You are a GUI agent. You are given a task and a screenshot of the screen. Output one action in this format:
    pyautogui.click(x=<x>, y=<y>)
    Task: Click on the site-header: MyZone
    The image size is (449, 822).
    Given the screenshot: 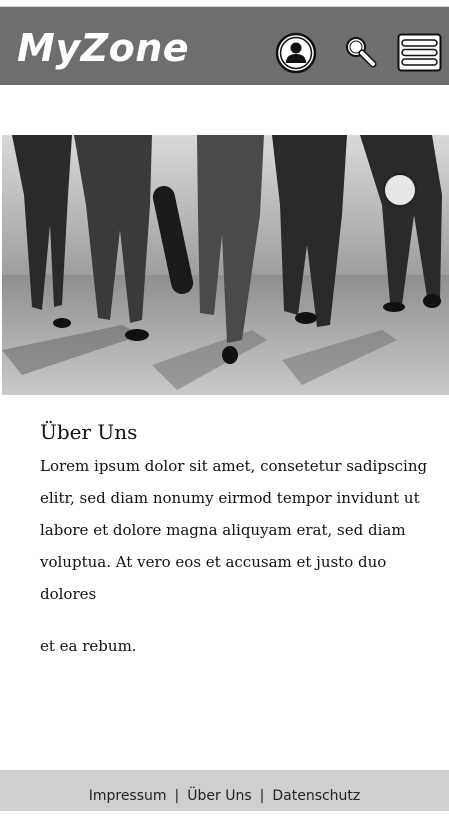 What is the action you would take?
    pyautogui.click(x=224, y=46)
    